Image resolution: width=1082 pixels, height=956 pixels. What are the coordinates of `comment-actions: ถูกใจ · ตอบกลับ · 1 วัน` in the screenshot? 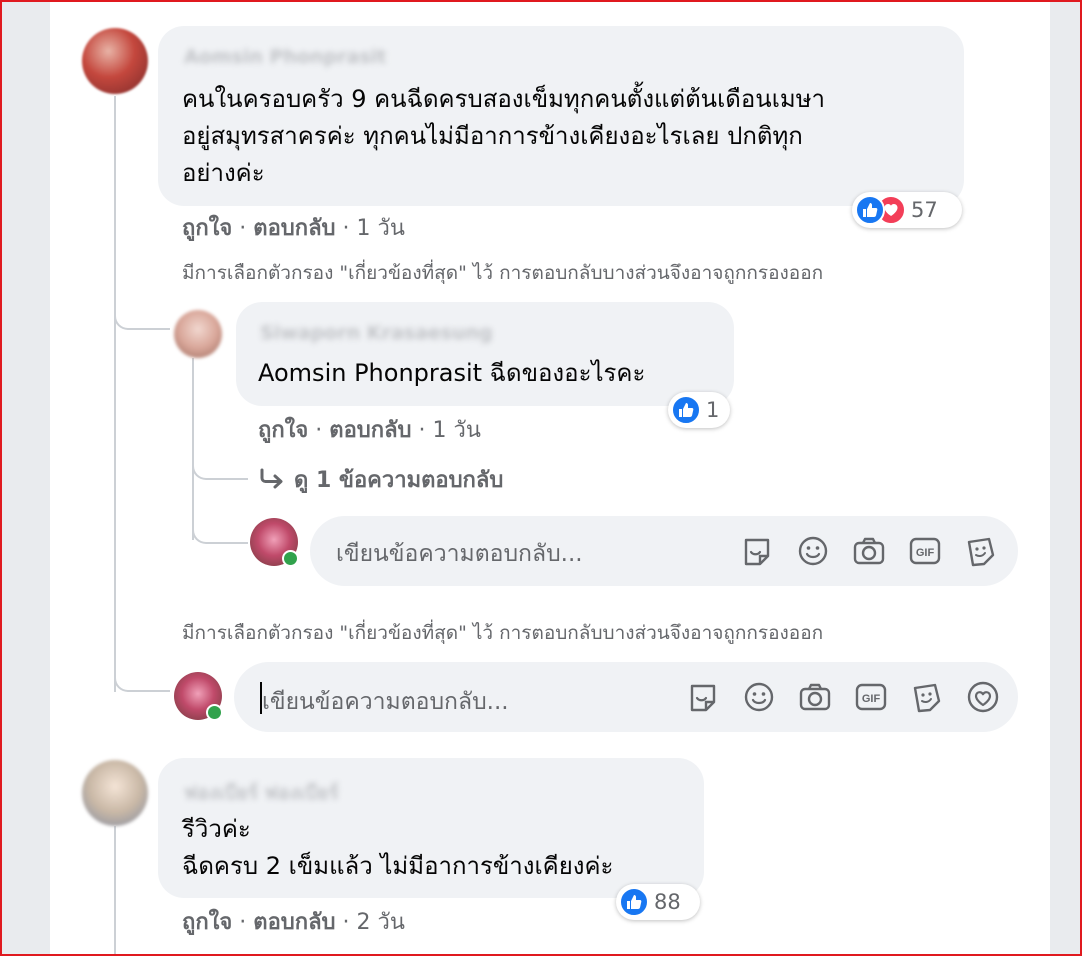 It's located at (293, 228).